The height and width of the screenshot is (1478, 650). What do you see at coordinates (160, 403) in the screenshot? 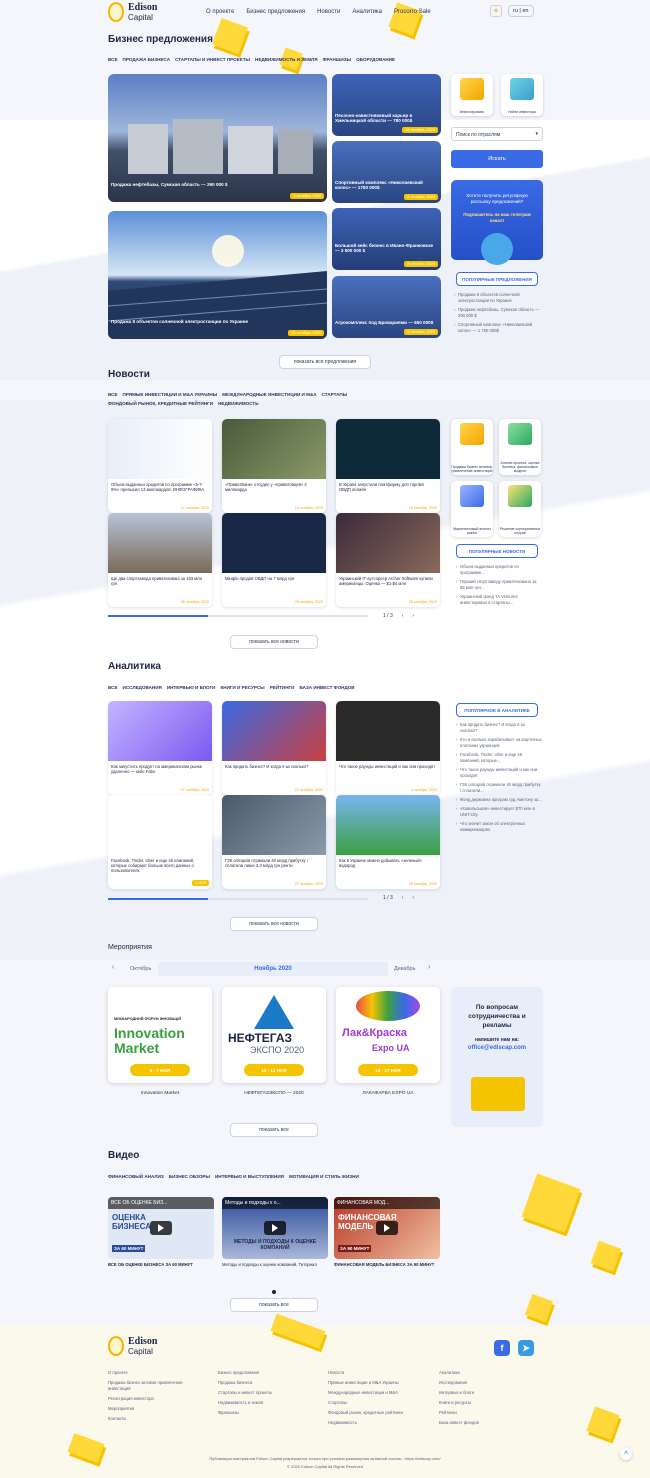
I see `tag: ФОНДОВЫЙ РЫНОК, КРЕДИТНЫЕ РЕЙТИНГИ` at bounding box center [160, 403].